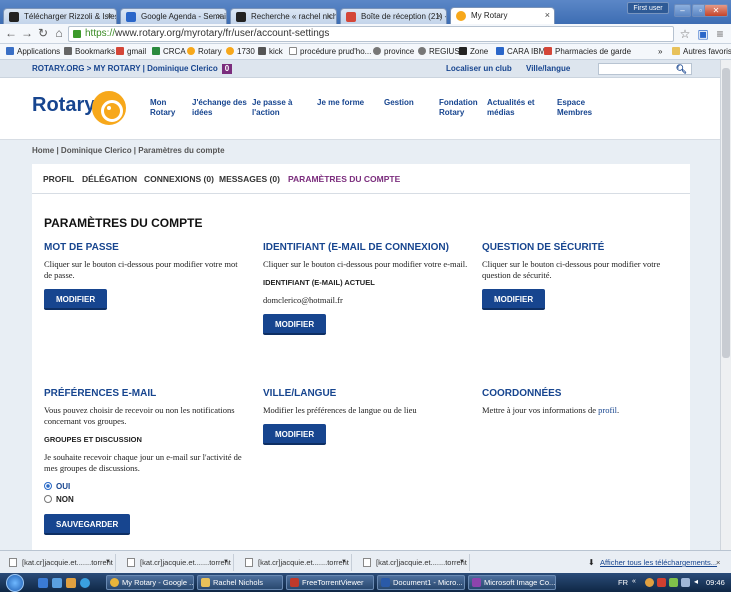 Image resolution: width=731 pixels, height=592 pixels. Describe the element at coordinates (660, 51) in the screenshot. I see `bookmarks-overflow-icon: »` at that location.